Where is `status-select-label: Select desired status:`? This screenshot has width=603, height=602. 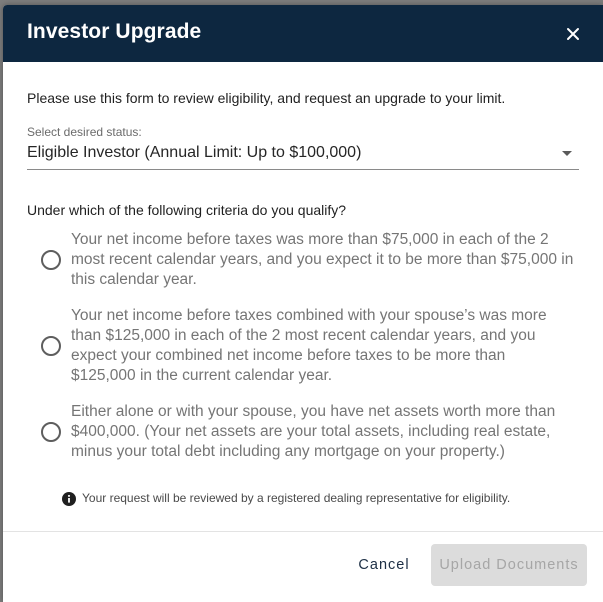 status-select-label: Select desired status: is located at coordinates (84, 132).